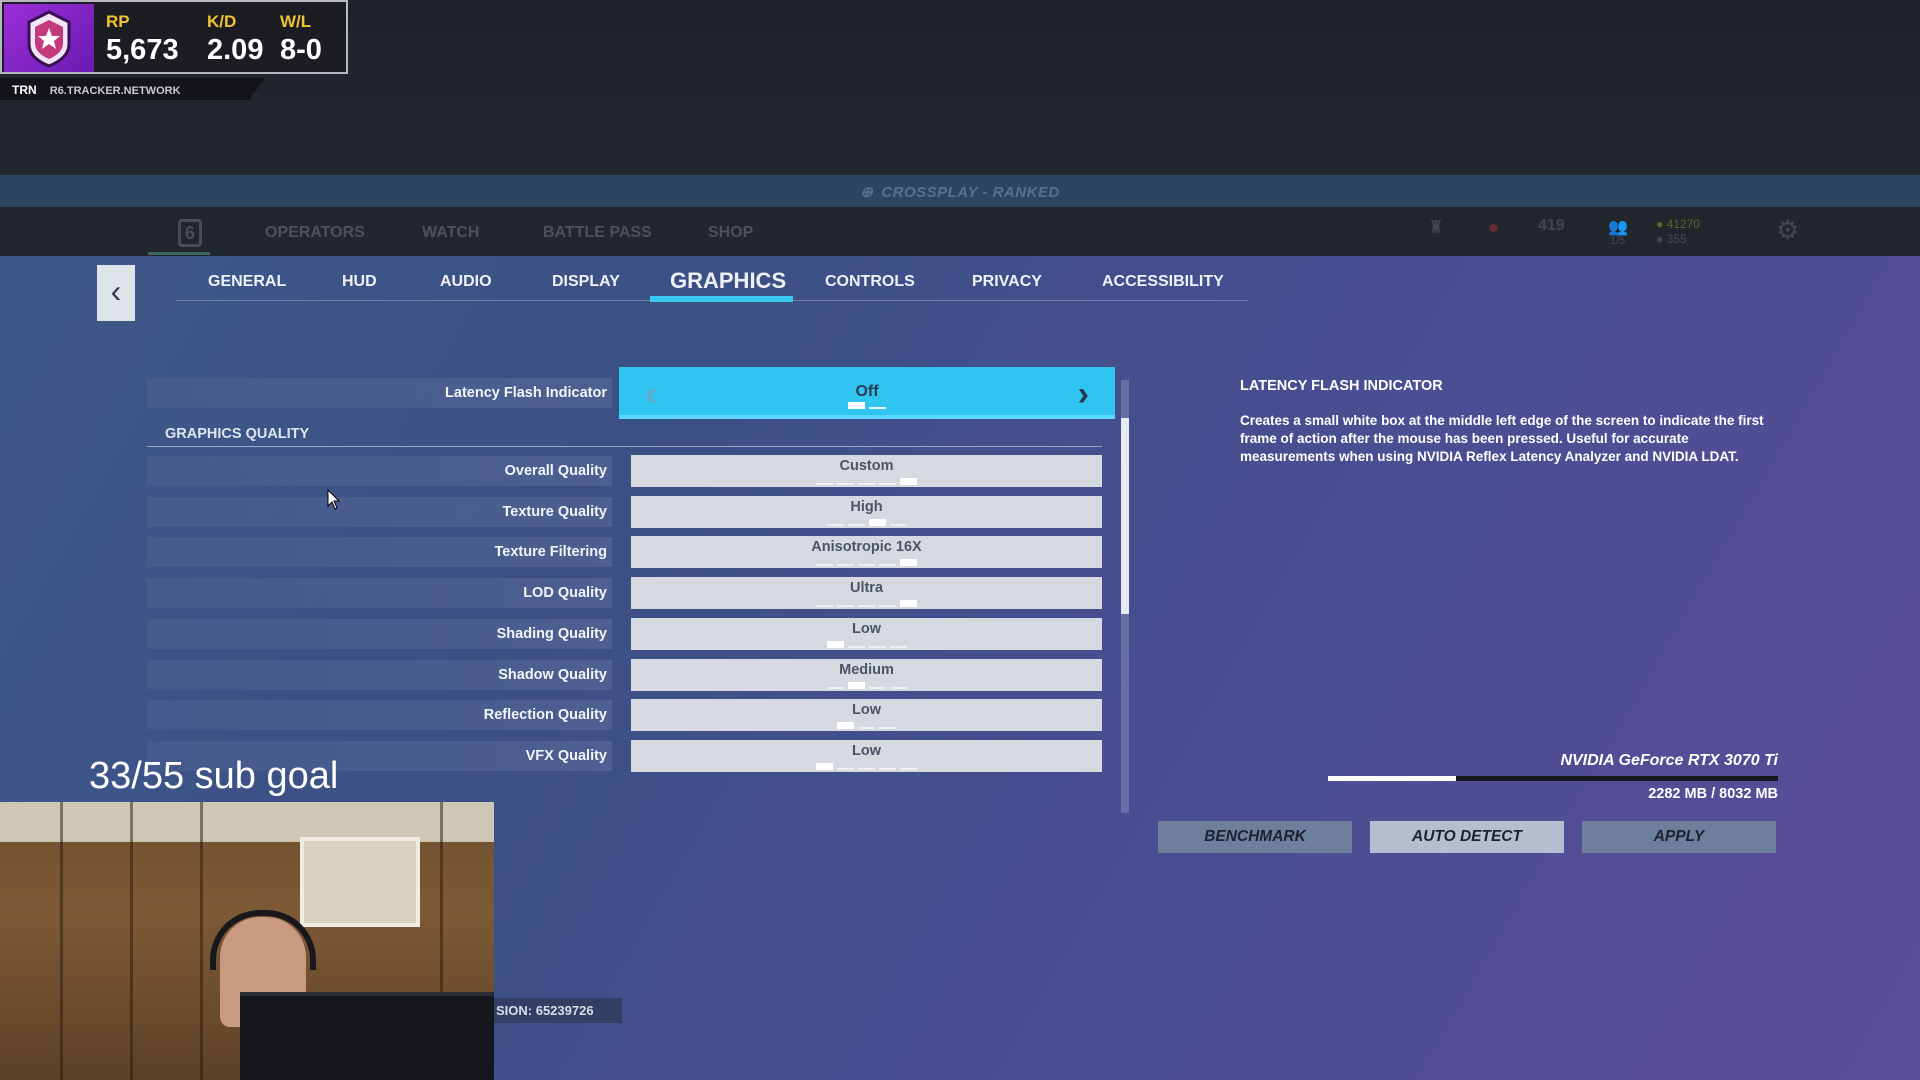  Describe the element at coordinates (552, 675) in the screenshot. I see `setting-label: Shadow Quality` at that location.